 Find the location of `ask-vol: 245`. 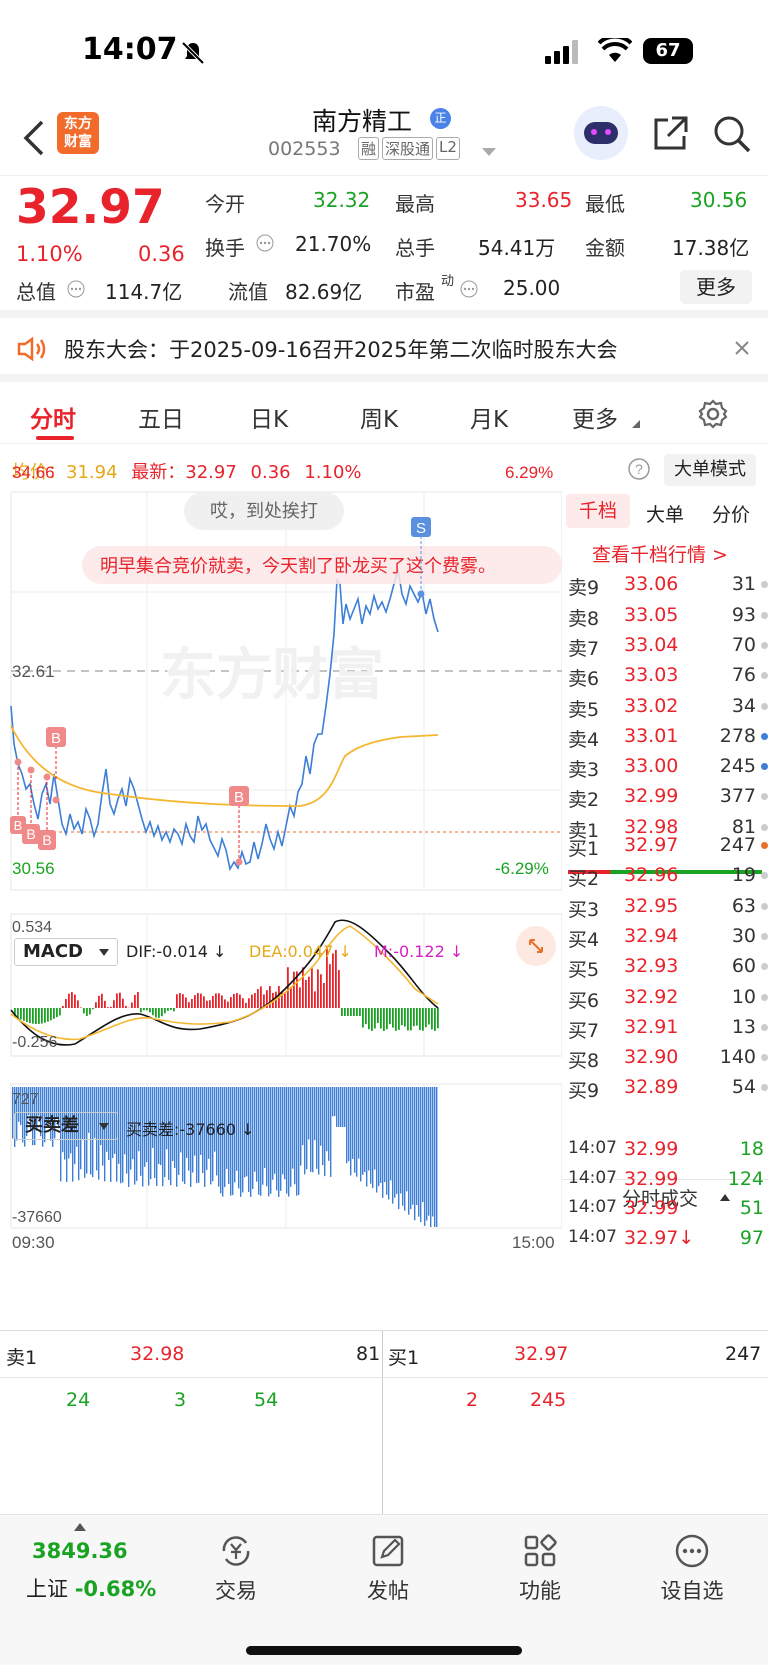

ask-vol: 245 is located at coordinates (737, 766).